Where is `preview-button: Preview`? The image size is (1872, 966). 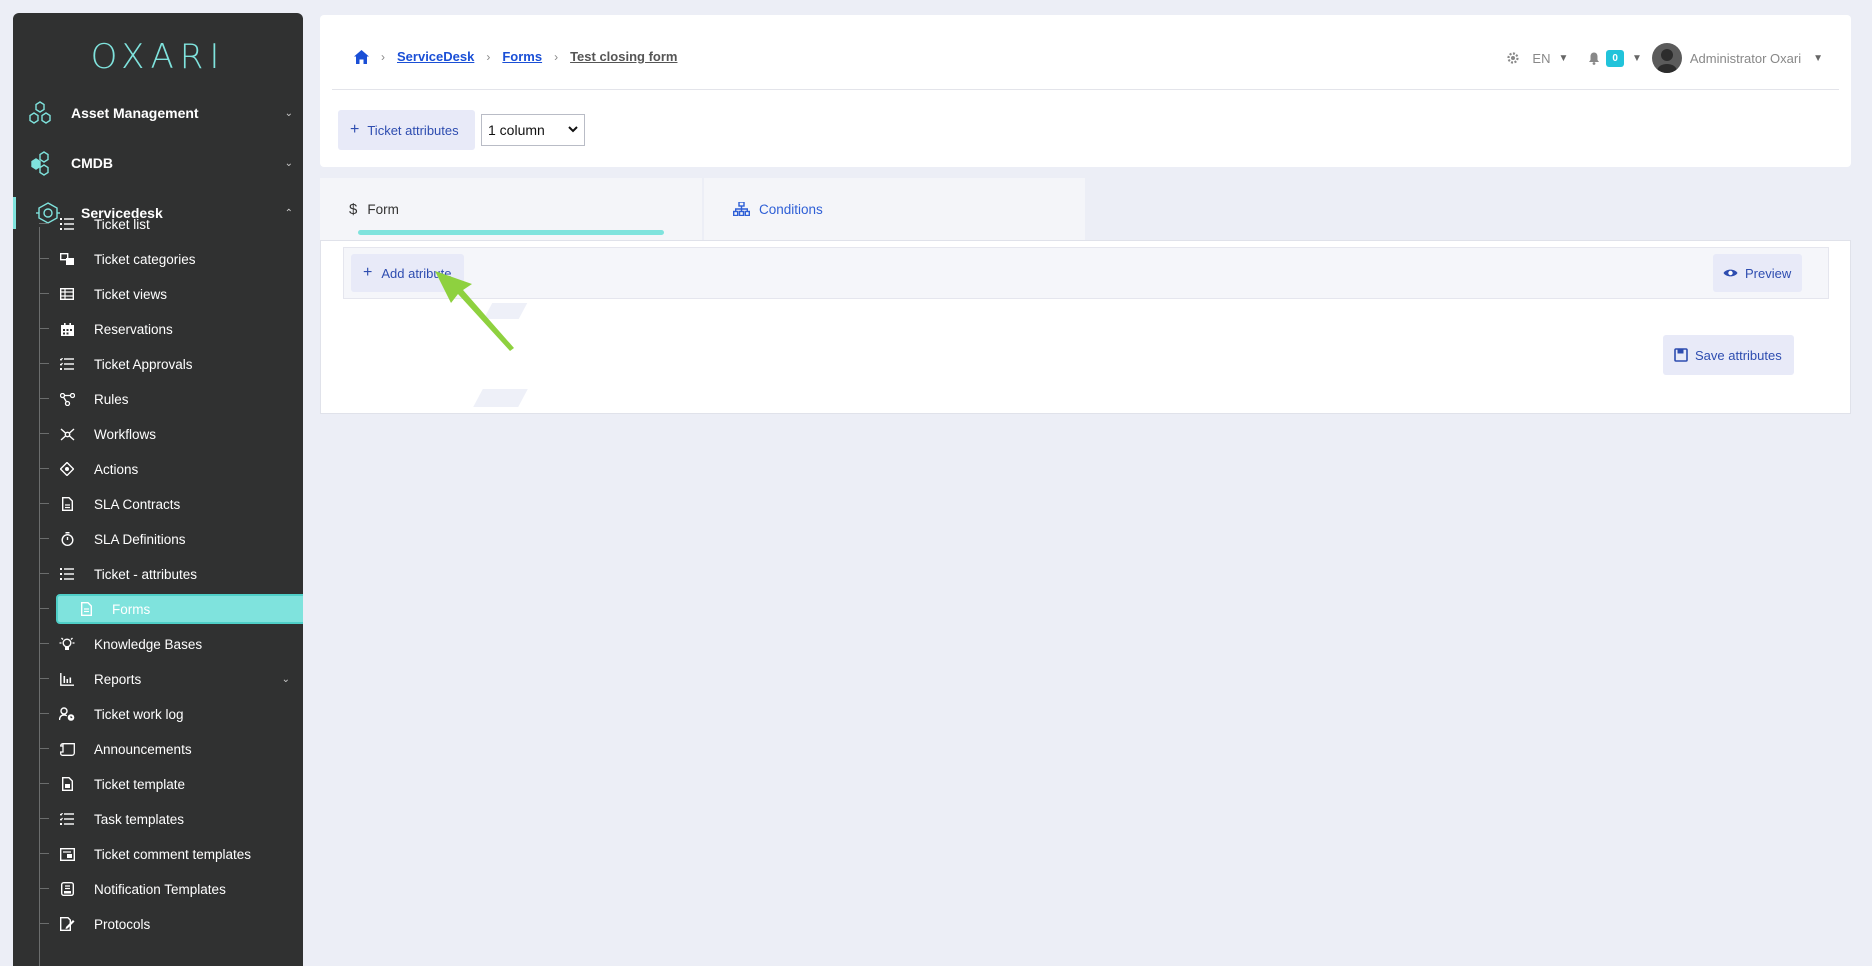
preview-button: Preview is located at coordinates (1757, 273).